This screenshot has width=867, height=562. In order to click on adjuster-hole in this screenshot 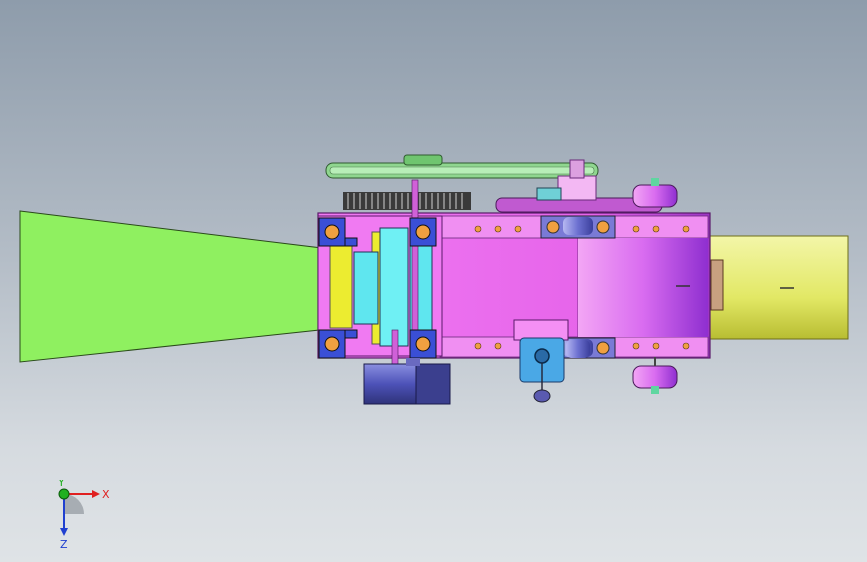, I will do `click(542, 356)`.